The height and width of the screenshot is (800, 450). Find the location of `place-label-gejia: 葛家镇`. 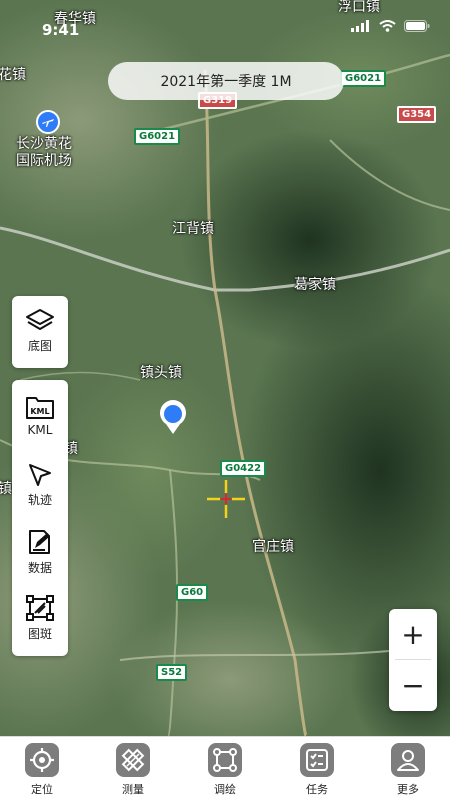

place-label-gejia: 葛家镇 is located at coordinates (315, 285).